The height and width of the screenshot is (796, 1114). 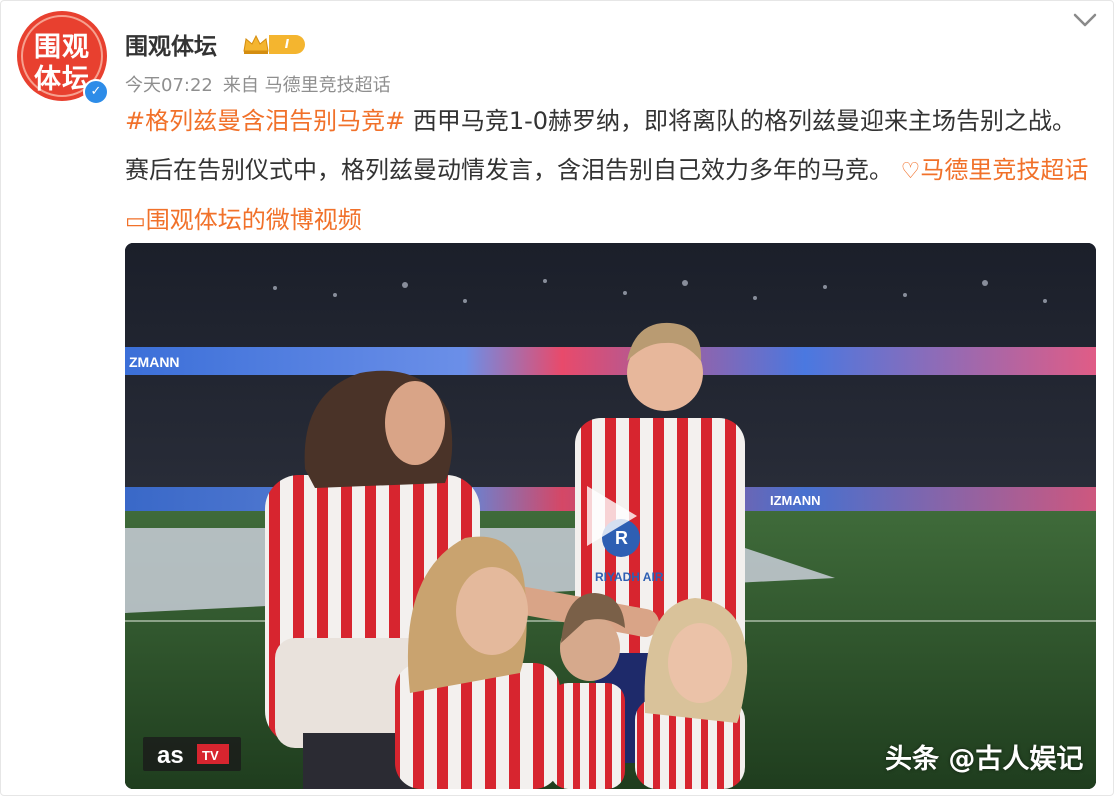 What do you see at coordinates (265, 121) in the screenshot?
I see `hashtag-link: #格列兹曼含泪告别马竞#` at bounding box center [265, 121].